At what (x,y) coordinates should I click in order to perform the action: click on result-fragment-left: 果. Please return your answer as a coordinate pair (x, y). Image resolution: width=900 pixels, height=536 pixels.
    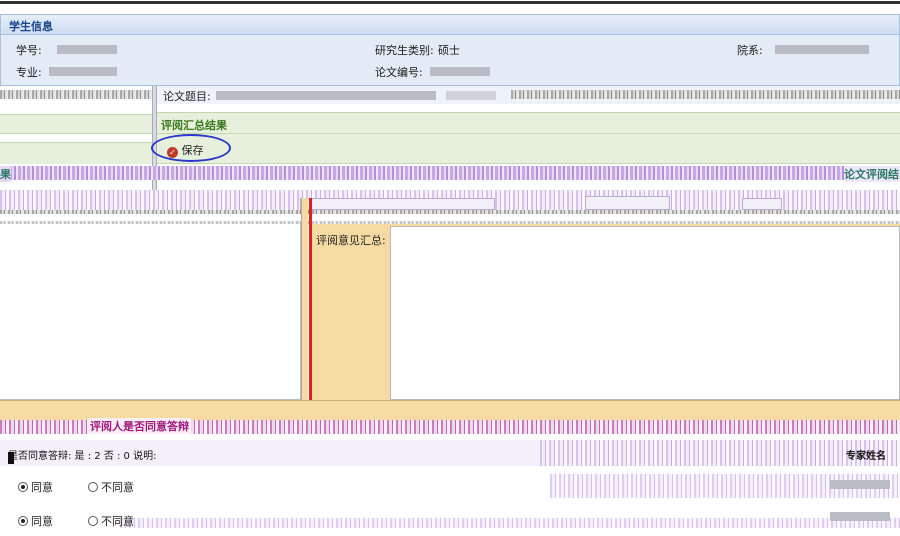
    Looking at the image, I should click on (5, 174).